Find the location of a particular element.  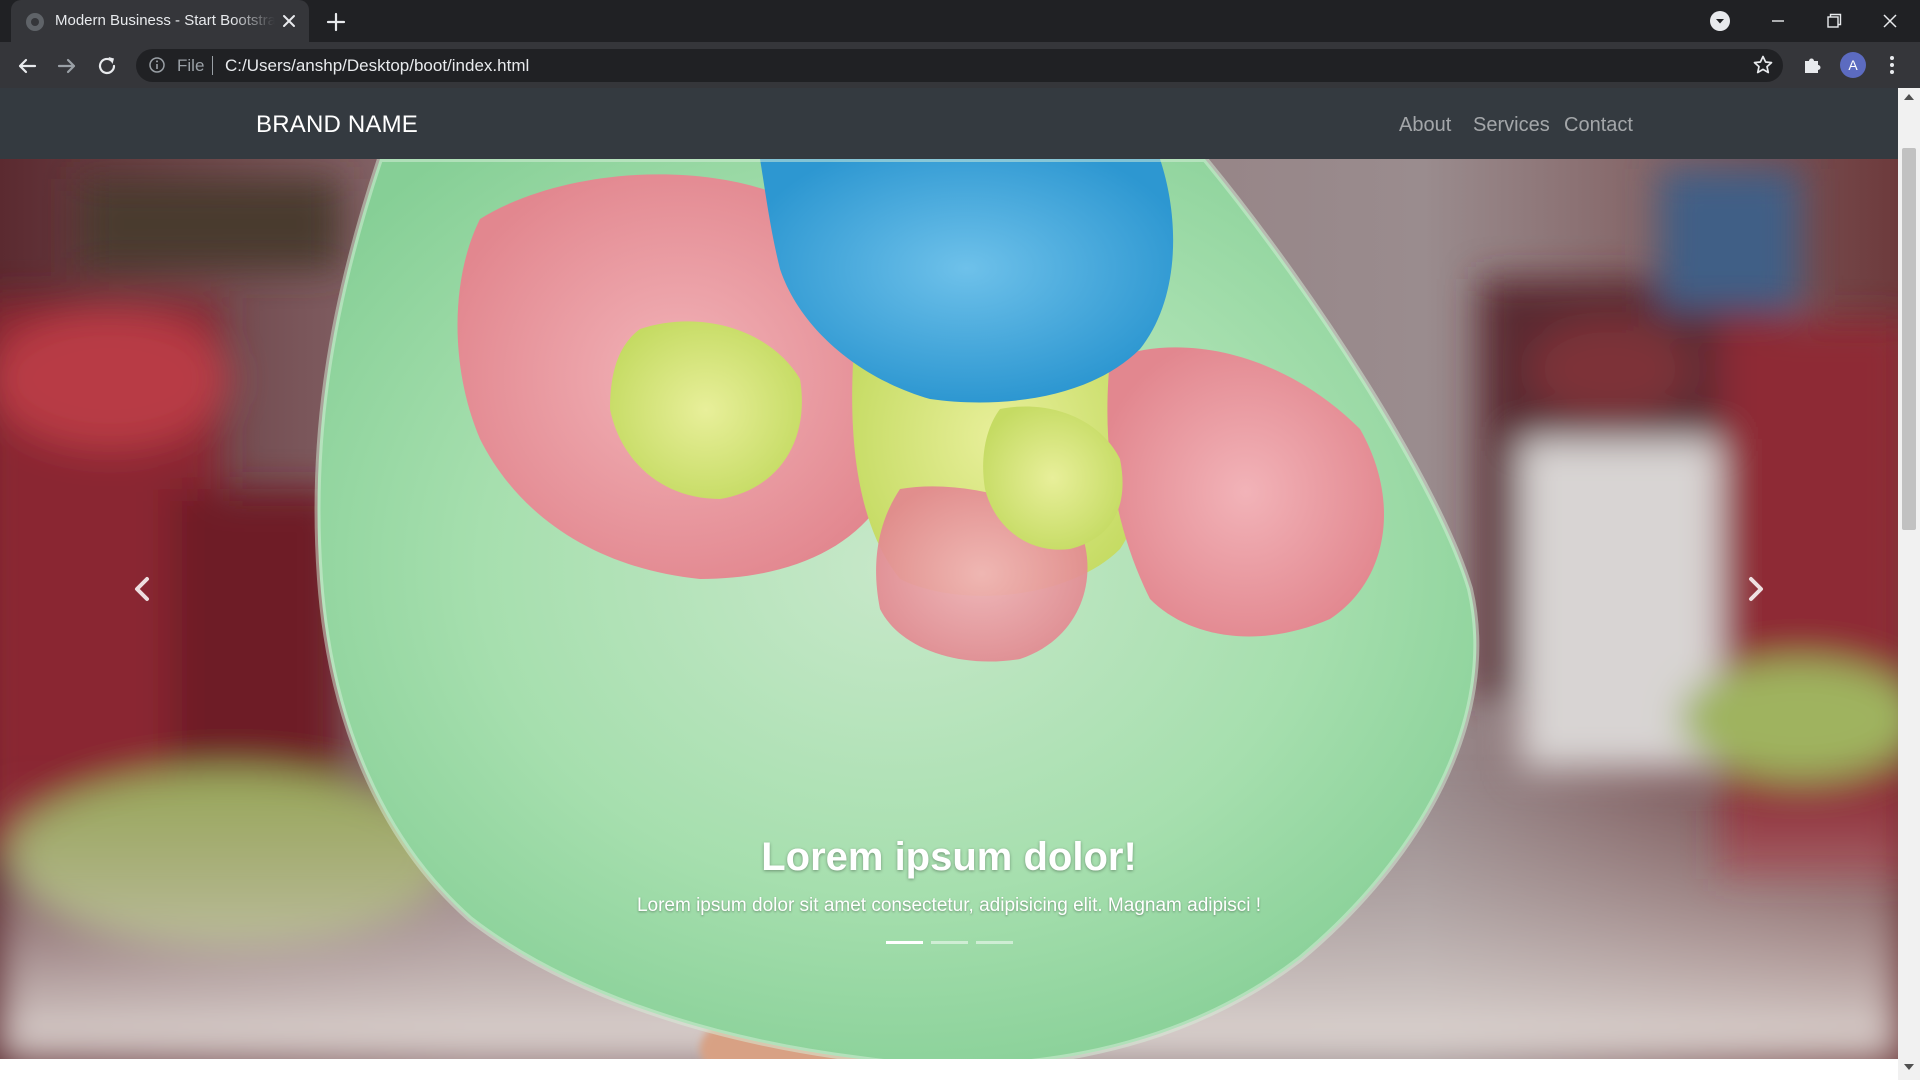

puzzle-icon is located at coordinates (1813, 65).